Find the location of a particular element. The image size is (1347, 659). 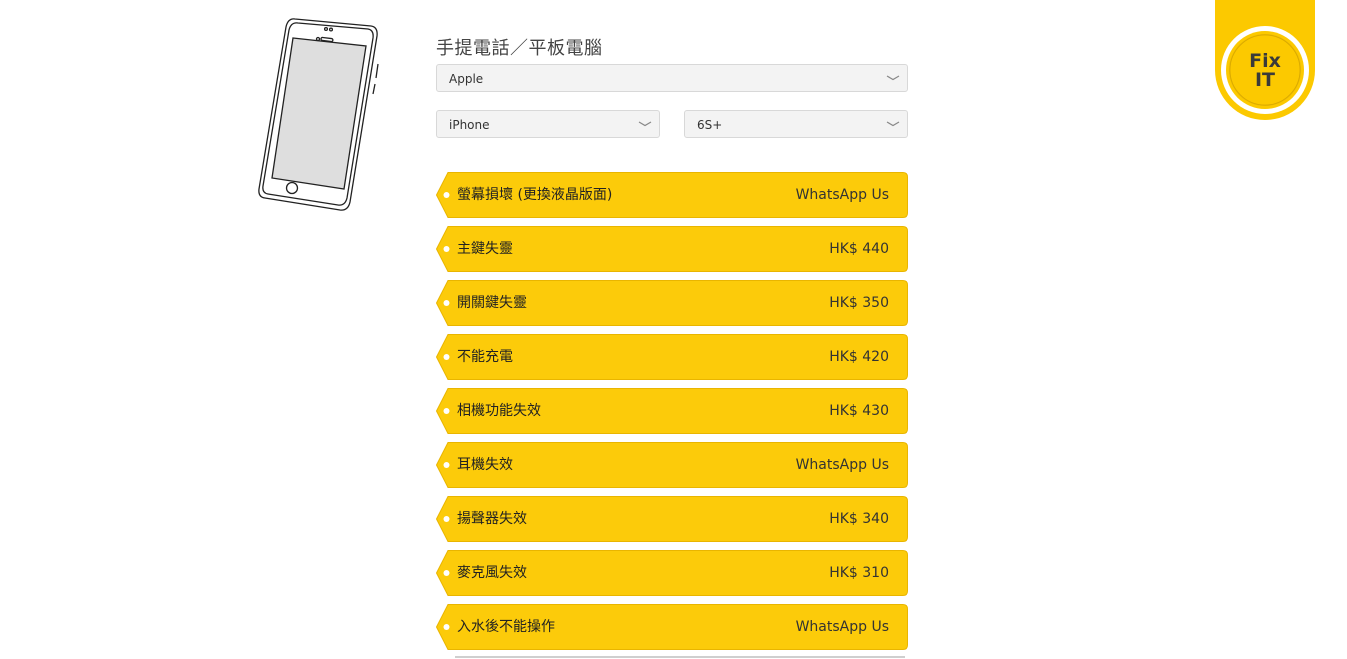

repair-name: 開關鍵失靈 is located at coordinates (492, 303).